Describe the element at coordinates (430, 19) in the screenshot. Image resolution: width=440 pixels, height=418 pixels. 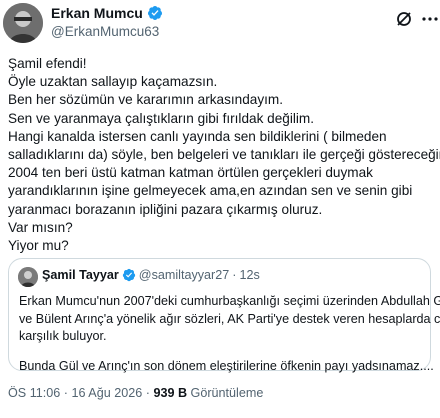
I see `more-options-icon` at that location.